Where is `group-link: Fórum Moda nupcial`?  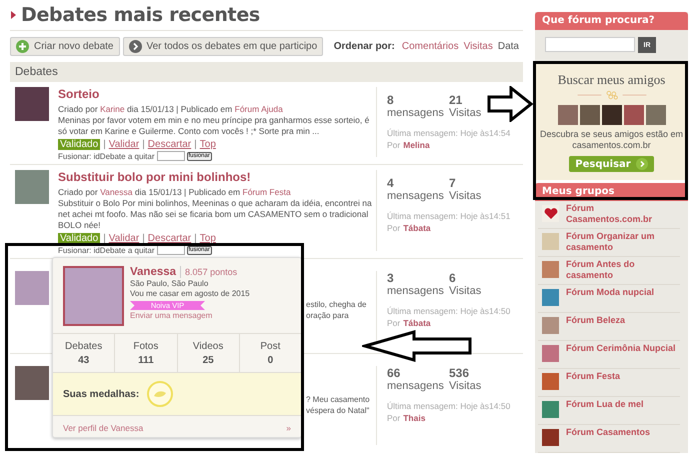 group-link: Fórum Moda nupcial is located at coordinates (610, 299).